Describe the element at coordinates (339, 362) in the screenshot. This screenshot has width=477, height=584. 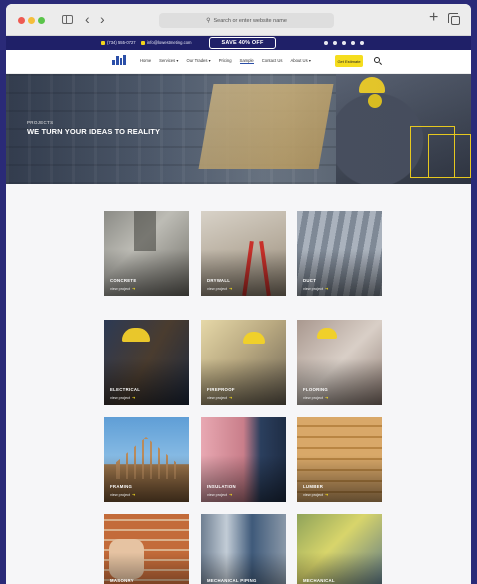
I see `project-card-flooring: FLOORING view project ➜` at that location.